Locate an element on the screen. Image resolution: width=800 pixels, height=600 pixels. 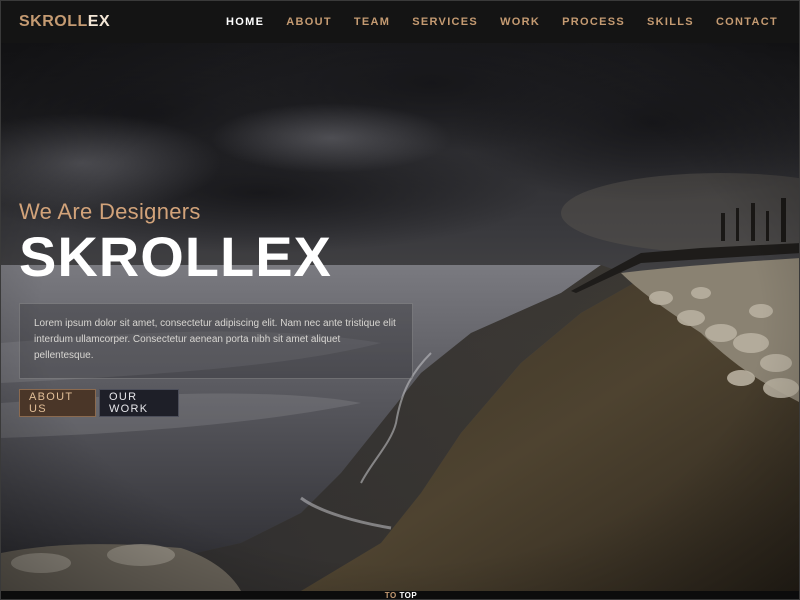
to-top-text-1: TO is located at coordinates (390, 595).